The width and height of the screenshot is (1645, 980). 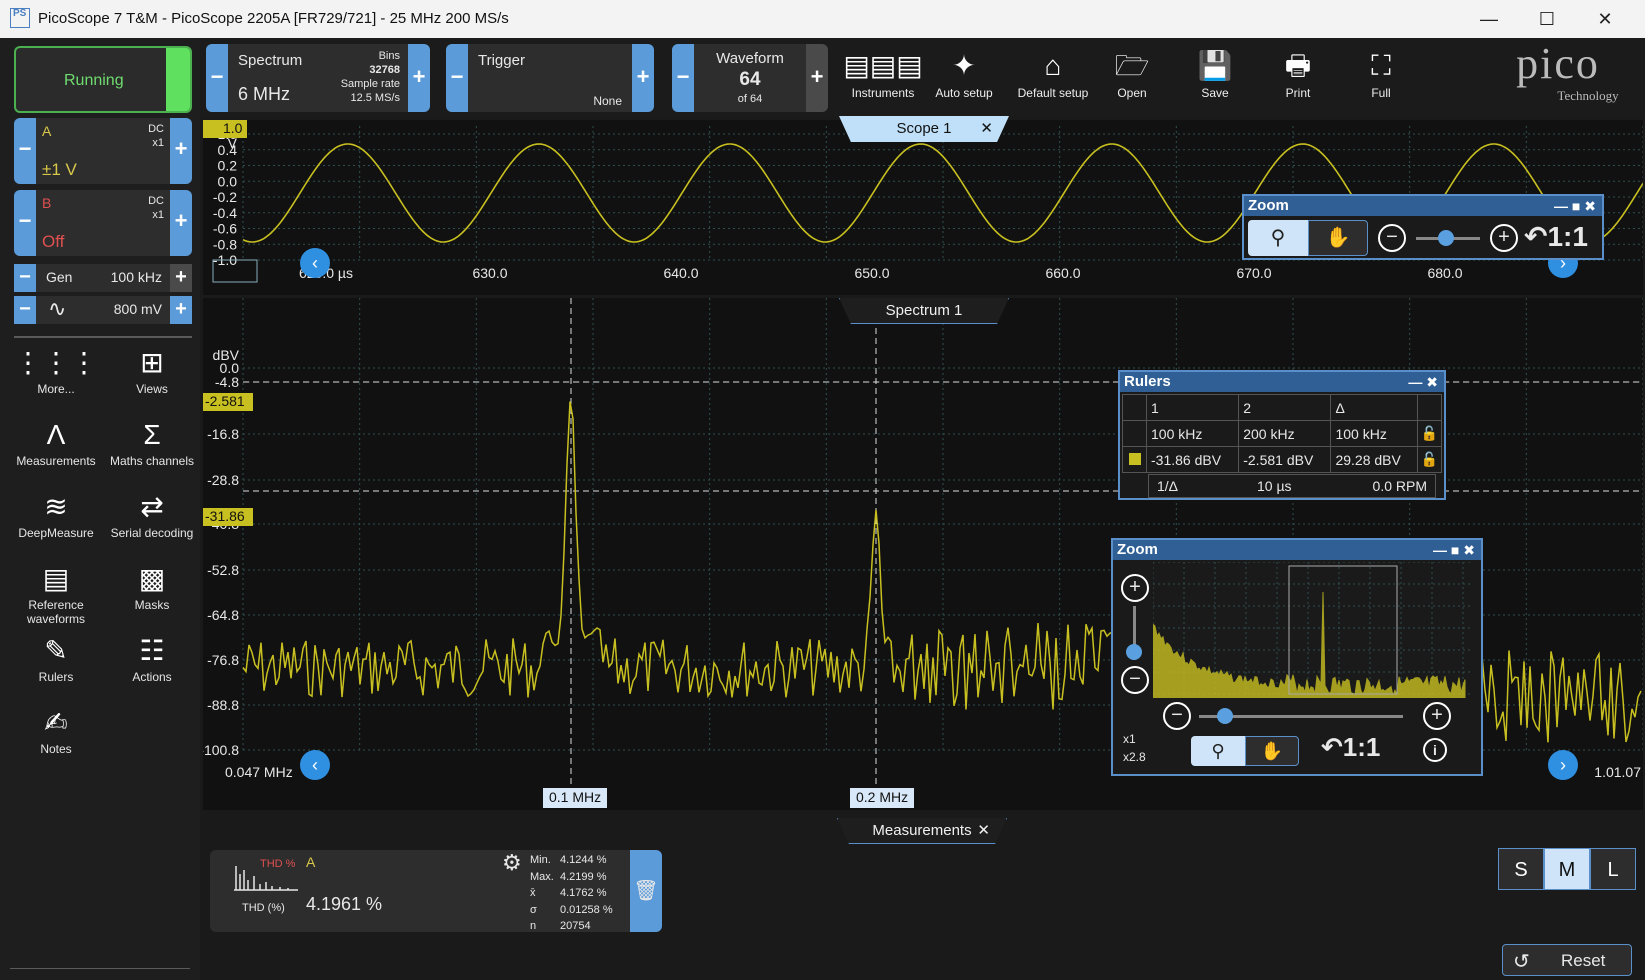 What do you see at coordinates (419, 78) in the screenshot?
I see `spectrum-increase-button: +` at bounding box center [419, 78].